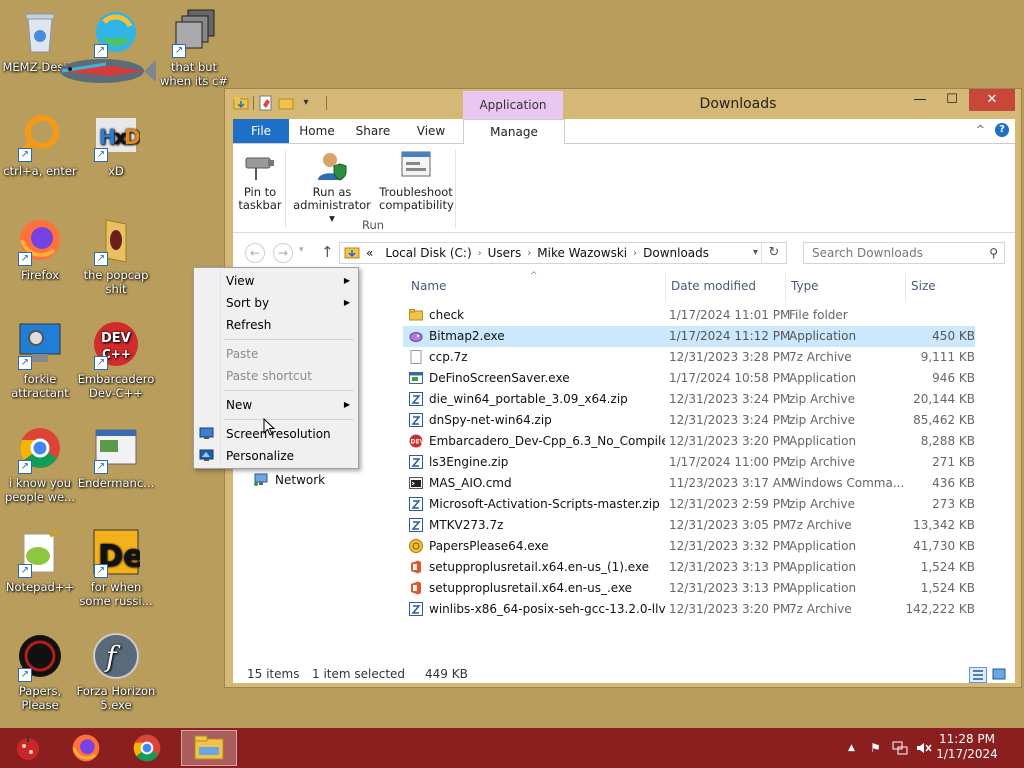  What do you see at coordinates (40, 672) in the screenshot?
I see `desktop-icon-papers-please: ↗ Papers, Please` at bounding box center [40, 672].